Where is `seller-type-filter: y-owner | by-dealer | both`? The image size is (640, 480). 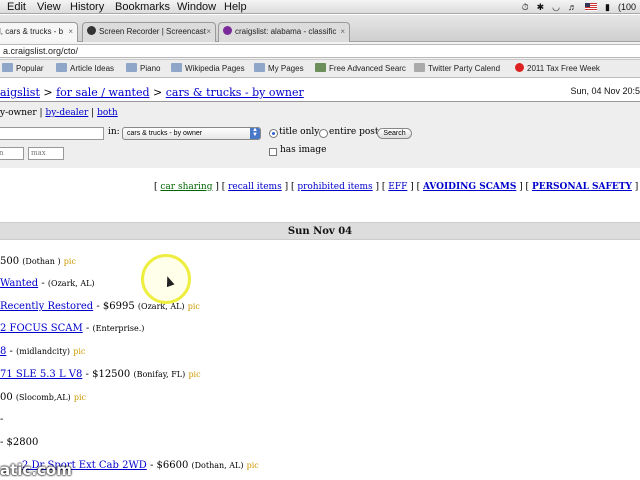
seller-type-filter: y-owner | by-dealer | both is located at coordinates (59, 113).